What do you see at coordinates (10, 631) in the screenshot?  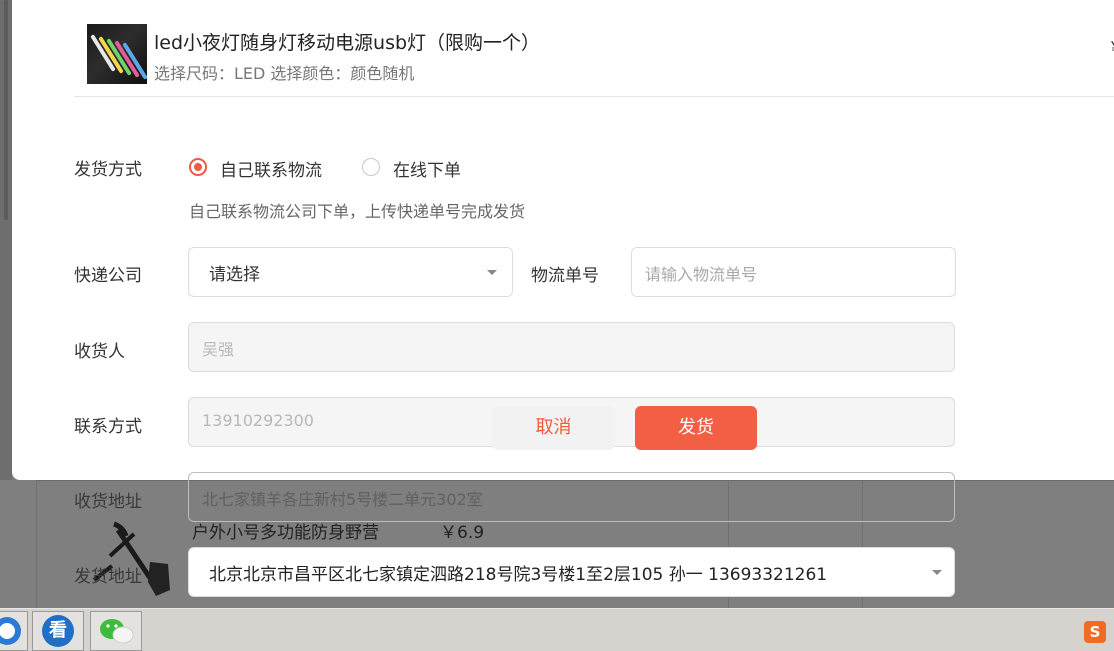 I see `qq-icon` at bounding box center [10, 631].